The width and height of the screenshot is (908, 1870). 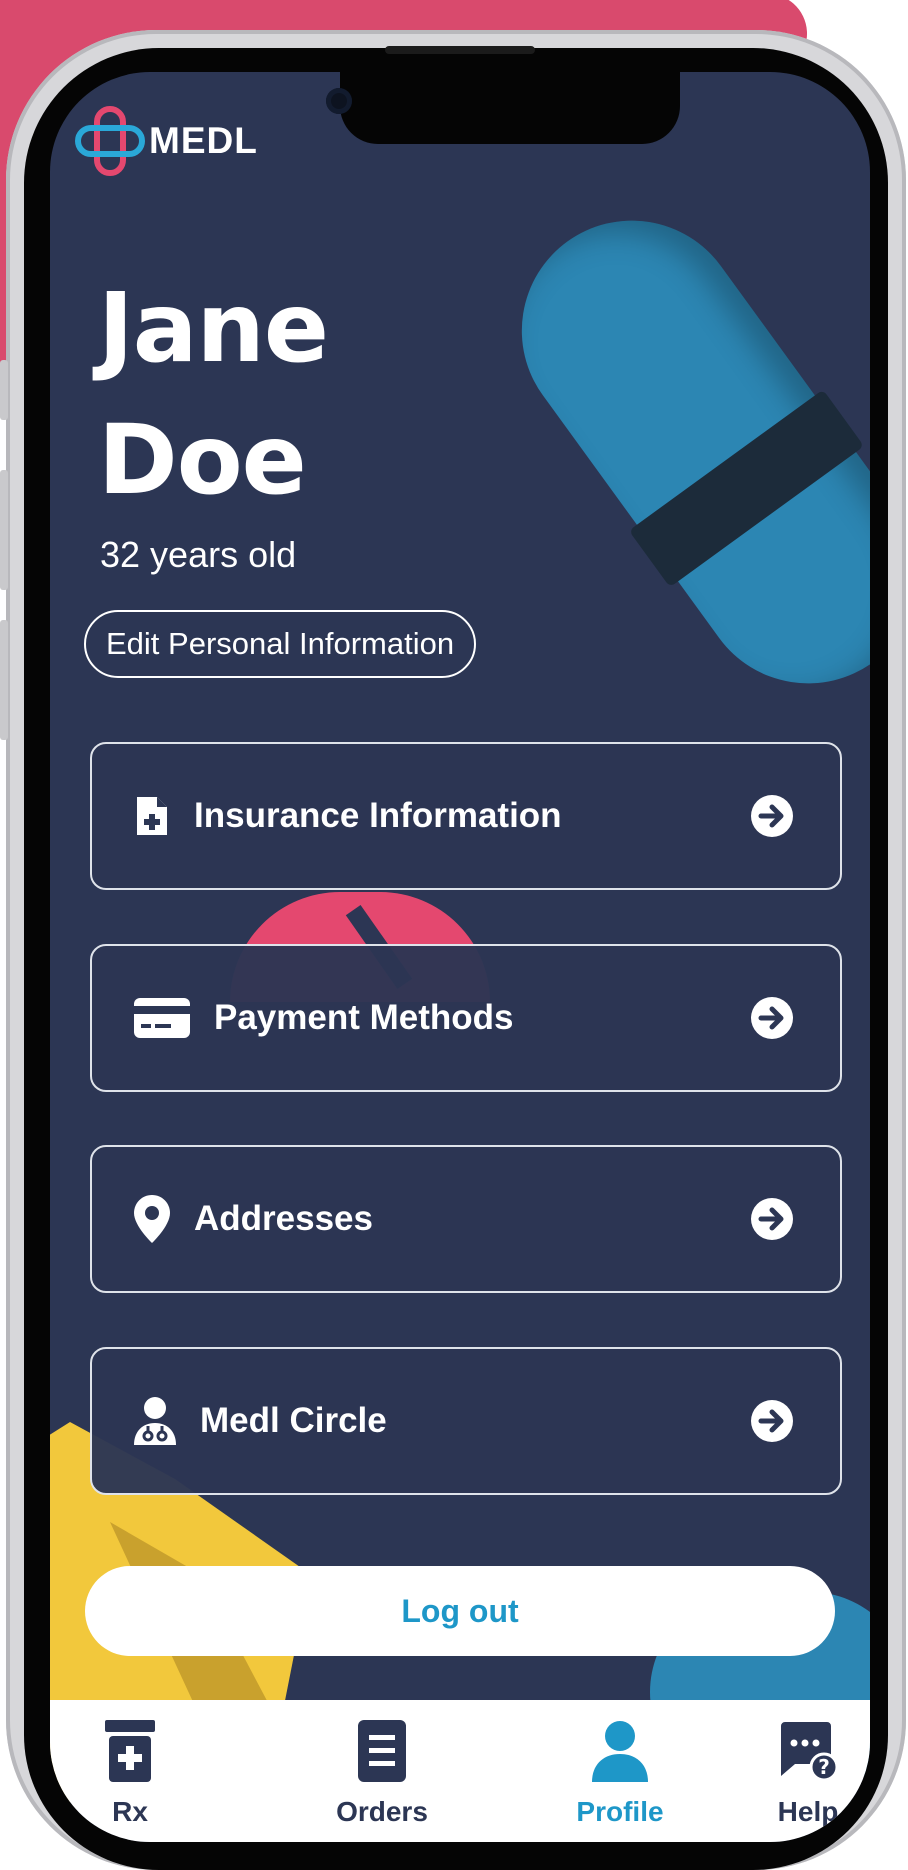 What do you see at coordinates (110, 141) in the screenshot?
I see `medl-logo-icon` at bounding box center [110, 141].